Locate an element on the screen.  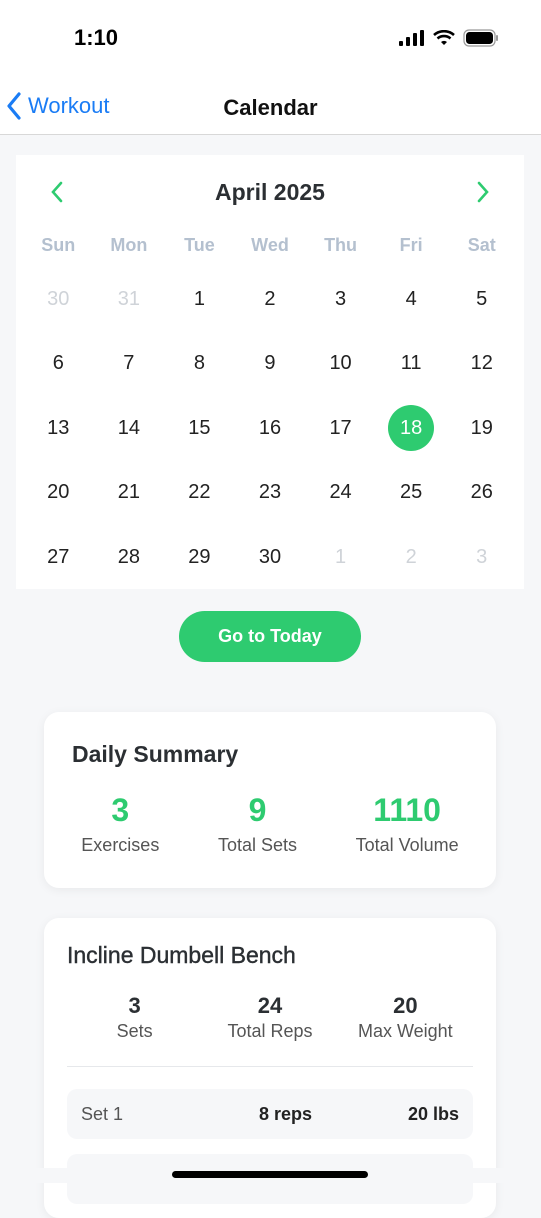
day-cell: 19 is located at coordinates (481, 428).